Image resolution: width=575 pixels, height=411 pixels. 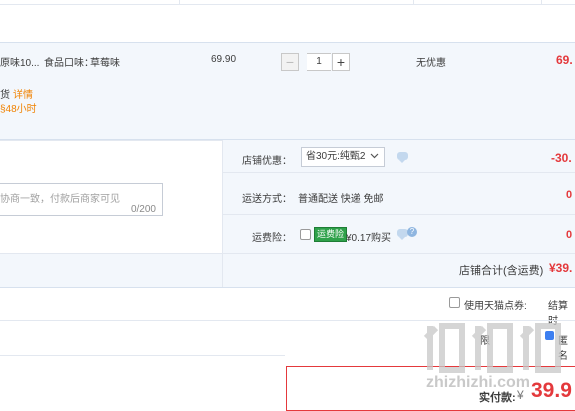 I want to click on freight-insurance-label: 运费险：, so click(x=272, y=238).